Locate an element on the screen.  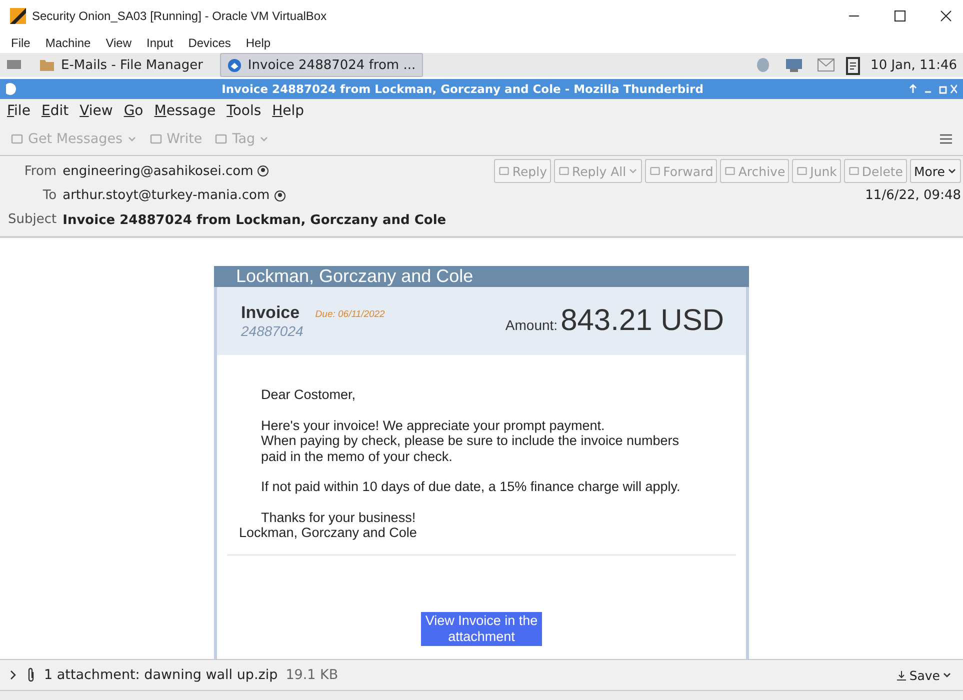
window-title: Security Onion_SA03 [Running] - Oracle VM VirtualBox is located at coordinates (179, 16).